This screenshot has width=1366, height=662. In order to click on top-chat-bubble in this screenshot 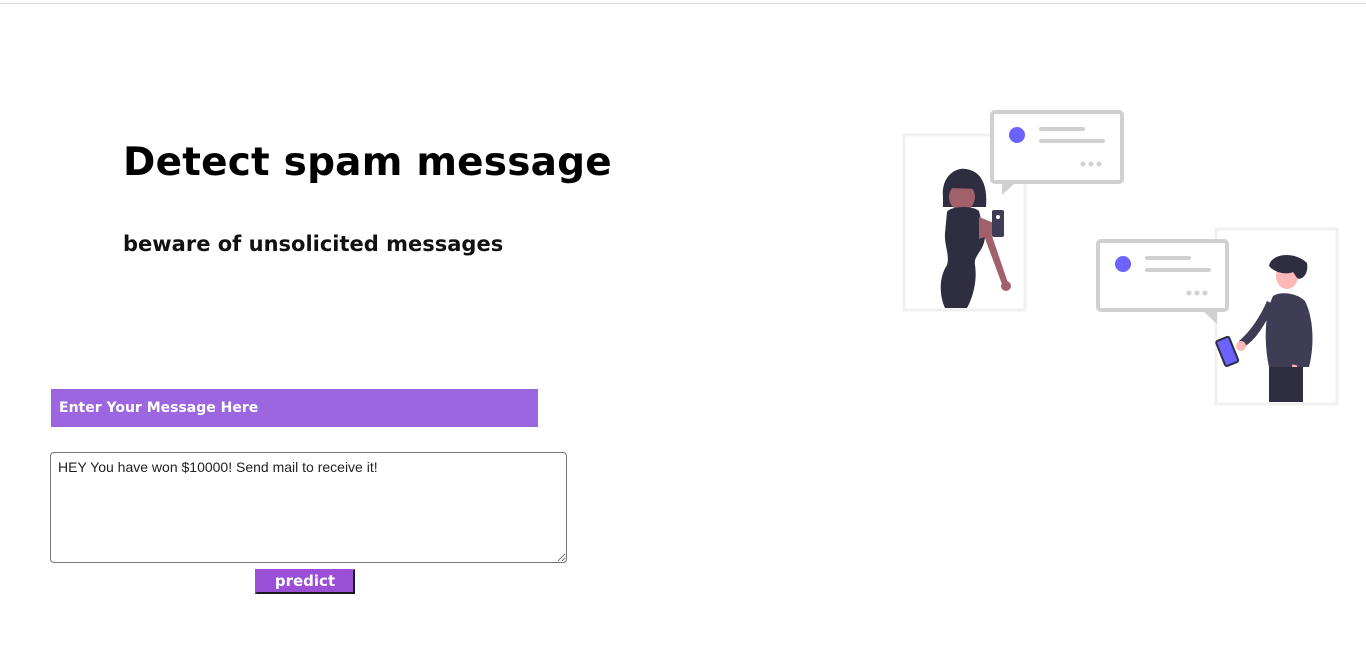, I will do `click(1057, 152)`.